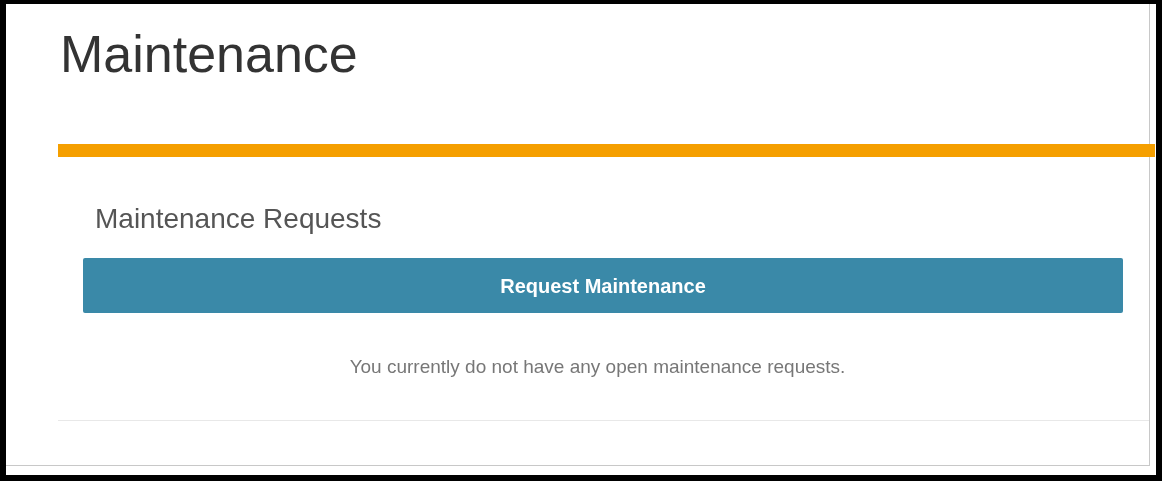 The width and height of the screenshot is (1162, 481). Describe the element at coordinates (239, 219) in the screenshot. I see `section-title: Maintenance Requests` at that location.